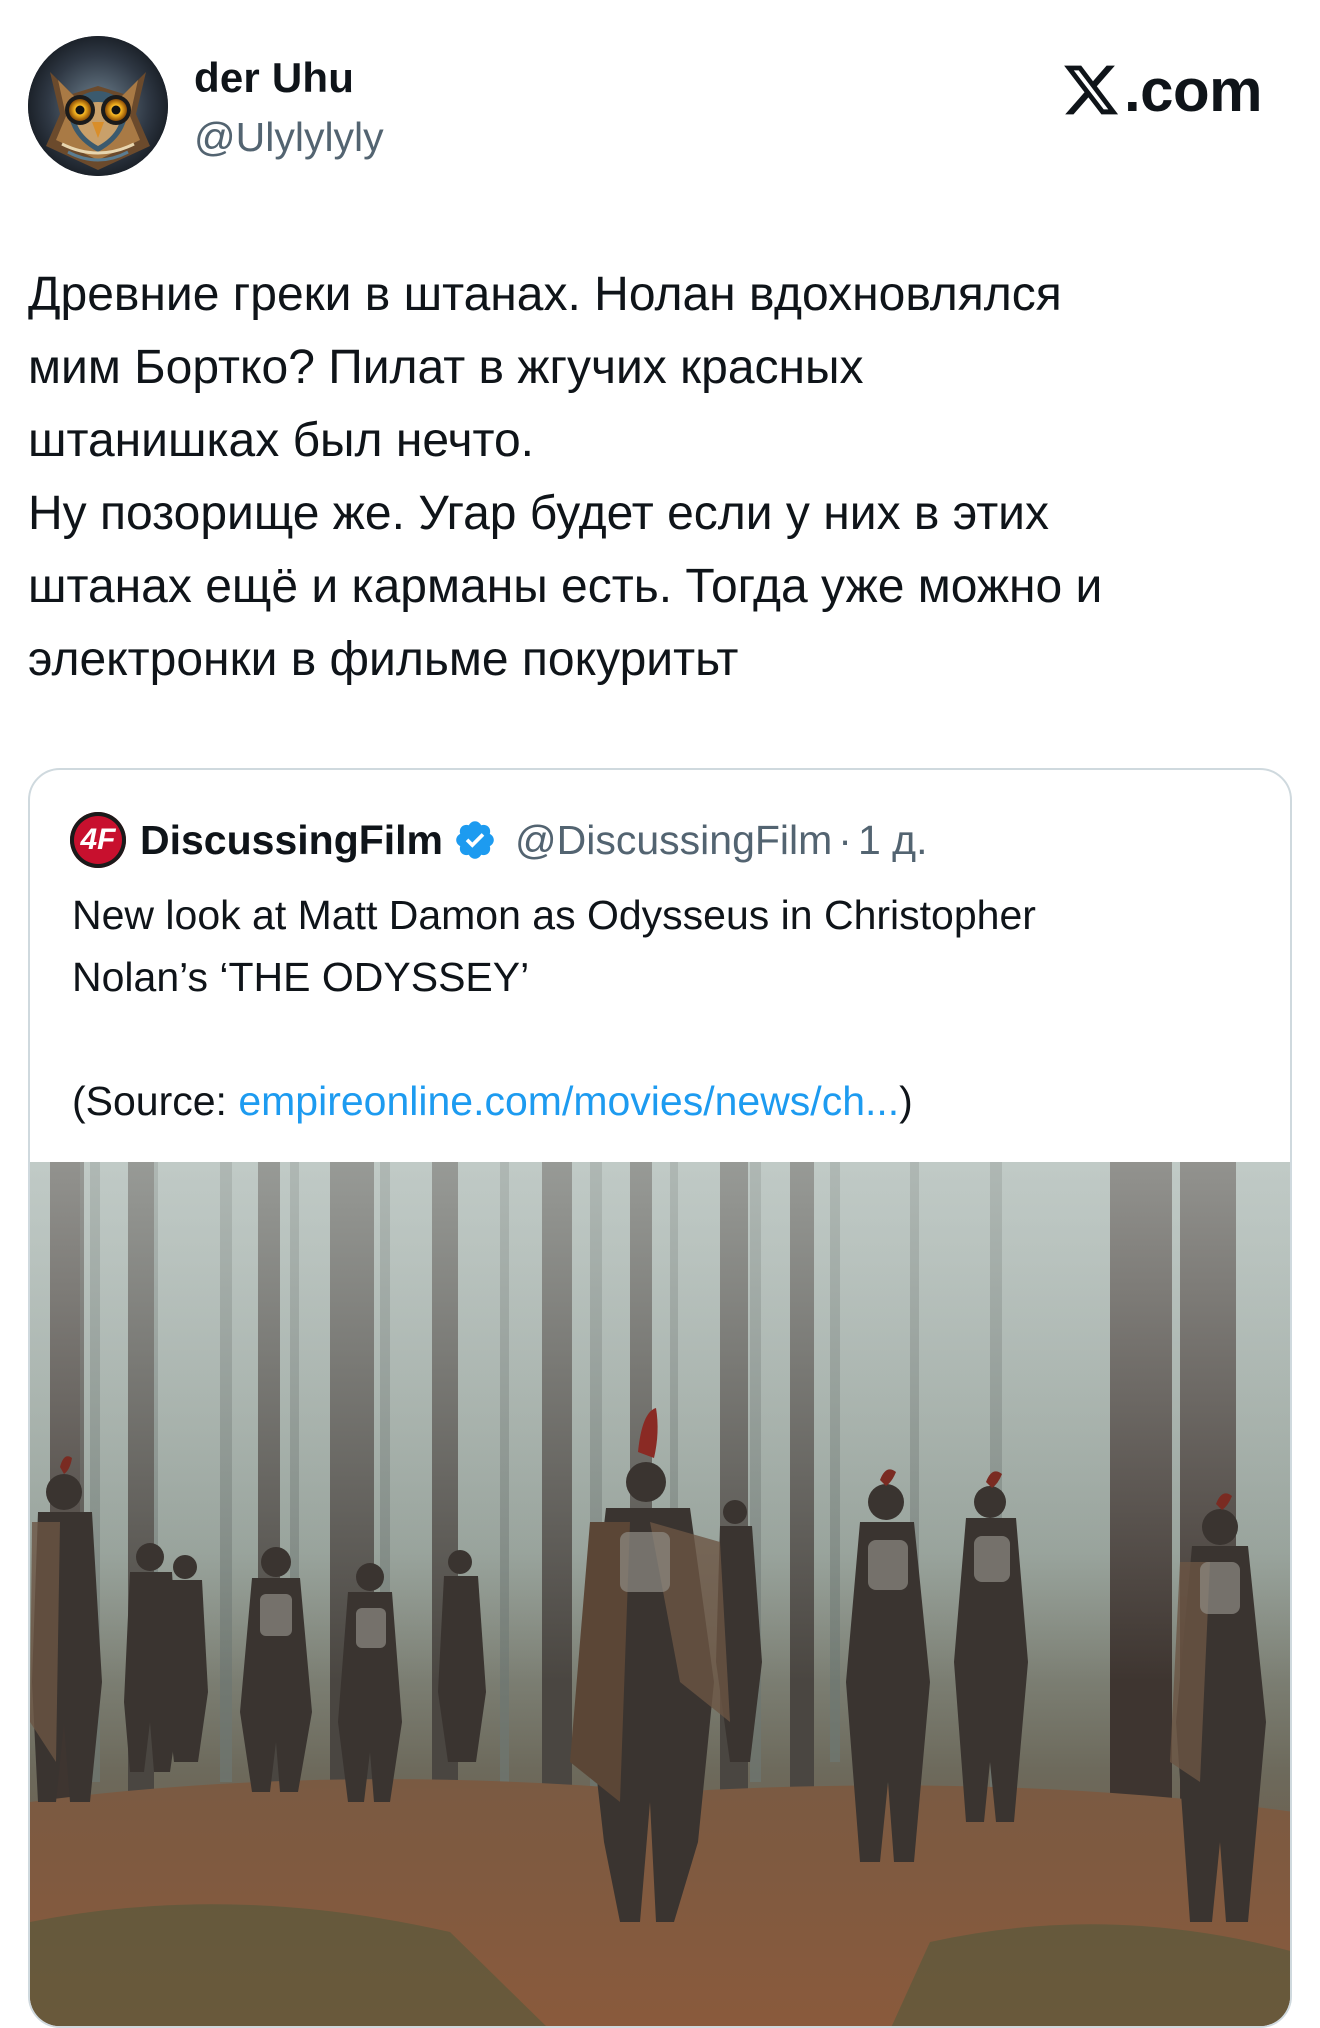 The height and width of the screenshot is (2028, 1320). I want to click on quoted-timestamp: 1 д., so click(893, 840).